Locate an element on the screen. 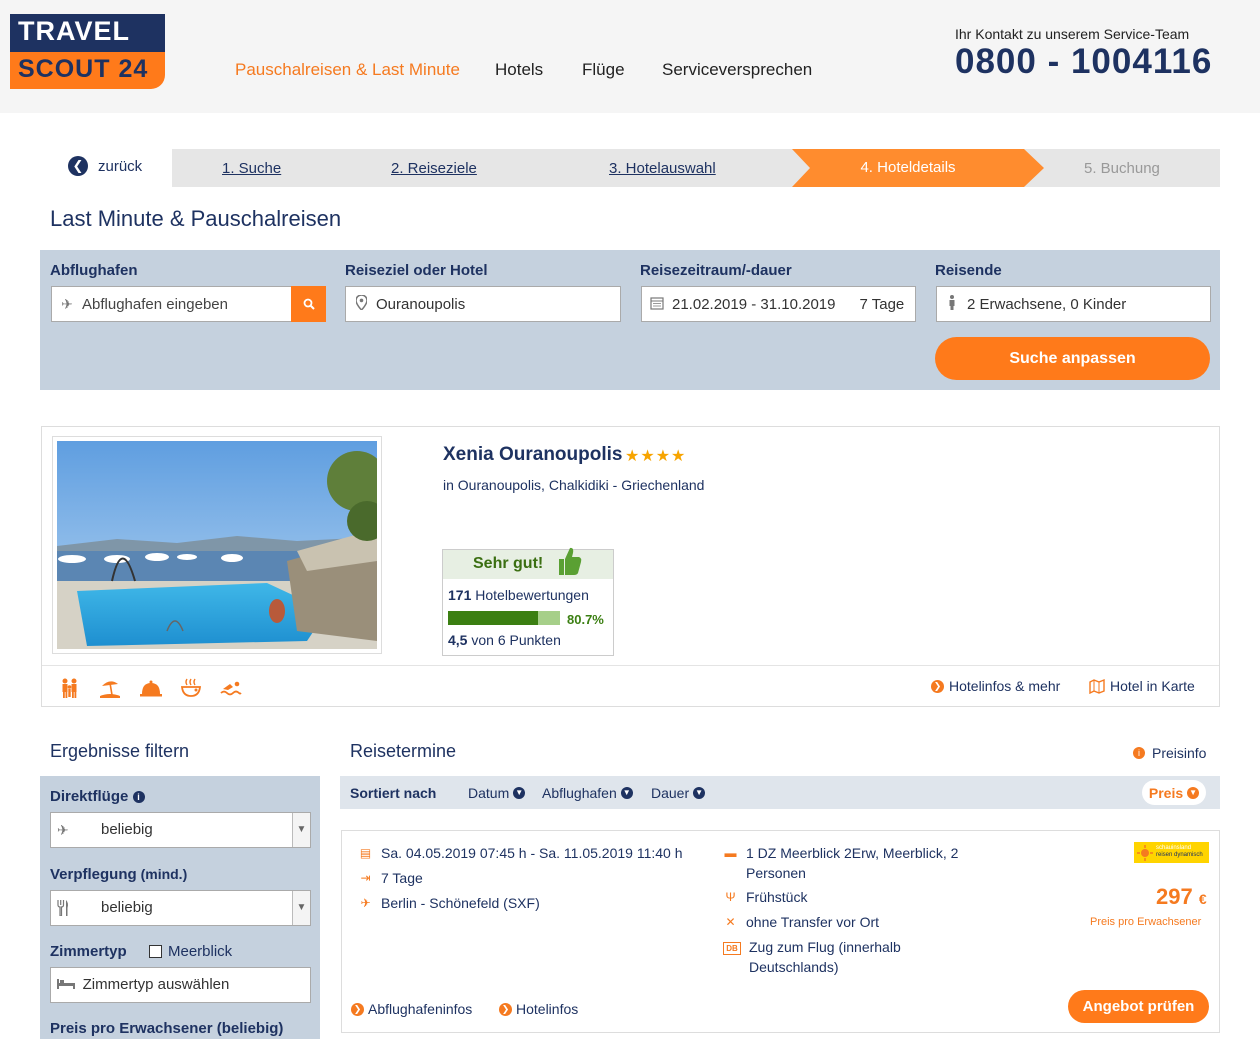 The width and height of the screenshot is (1260, 1039). price-filter-label: Preis pro Erwachsener (beliebig) is located at coordinates (166, 1028).